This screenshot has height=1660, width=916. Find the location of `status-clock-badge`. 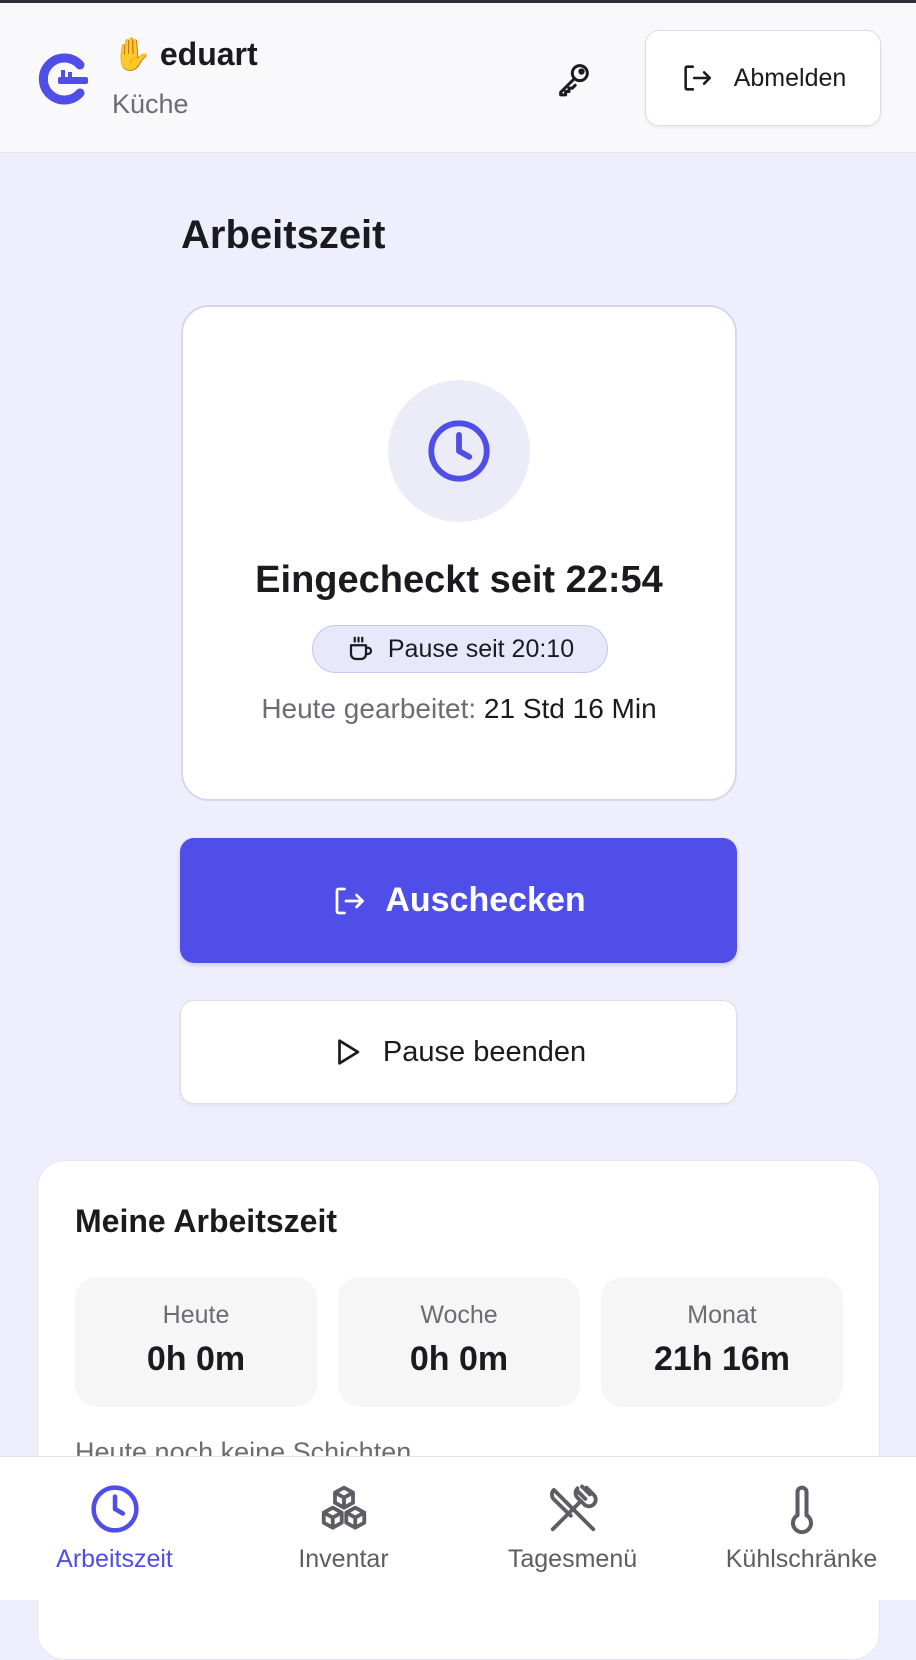

status-clock-badge is located at coordinates (459, 451).